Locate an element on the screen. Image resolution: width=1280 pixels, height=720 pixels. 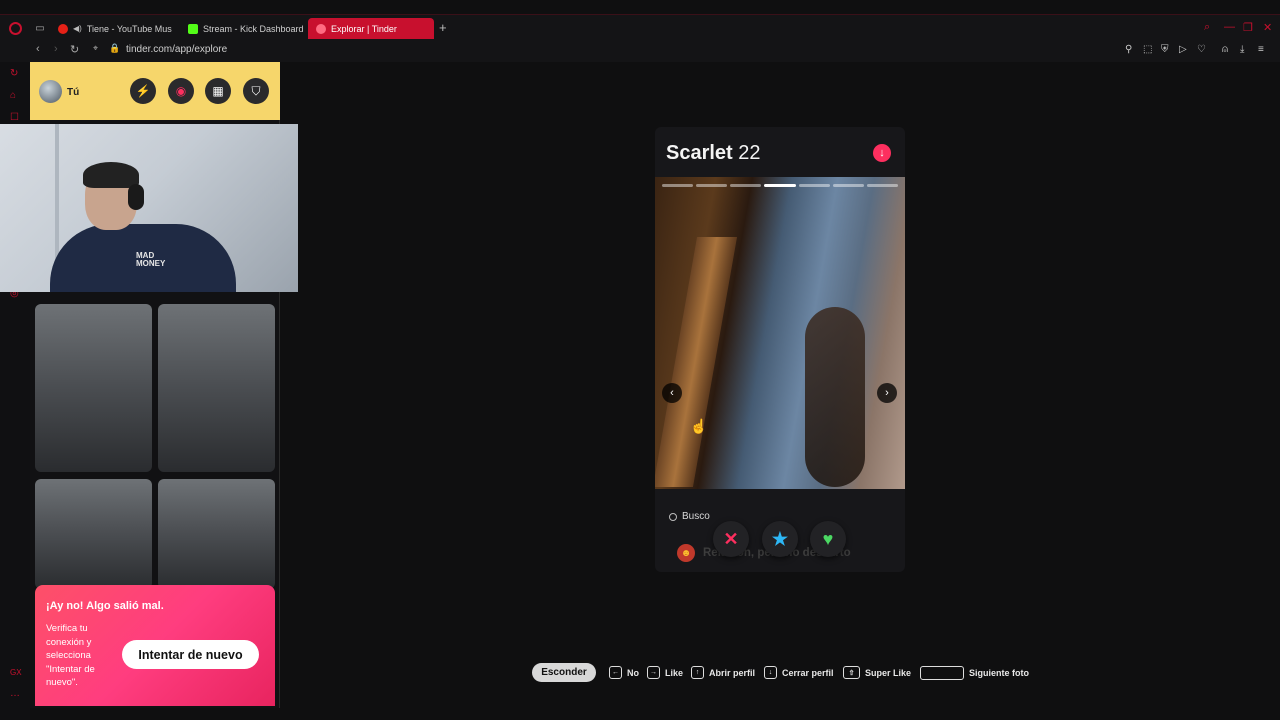
shortcut-open-profile: ↑ Abrir perfil is located at coordinates (723, 672).